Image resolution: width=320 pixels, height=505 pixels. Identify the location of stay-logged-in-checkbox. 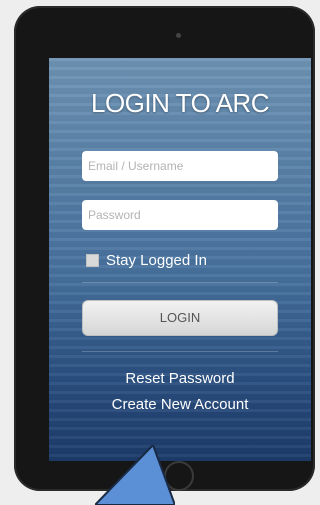
(92, 260).